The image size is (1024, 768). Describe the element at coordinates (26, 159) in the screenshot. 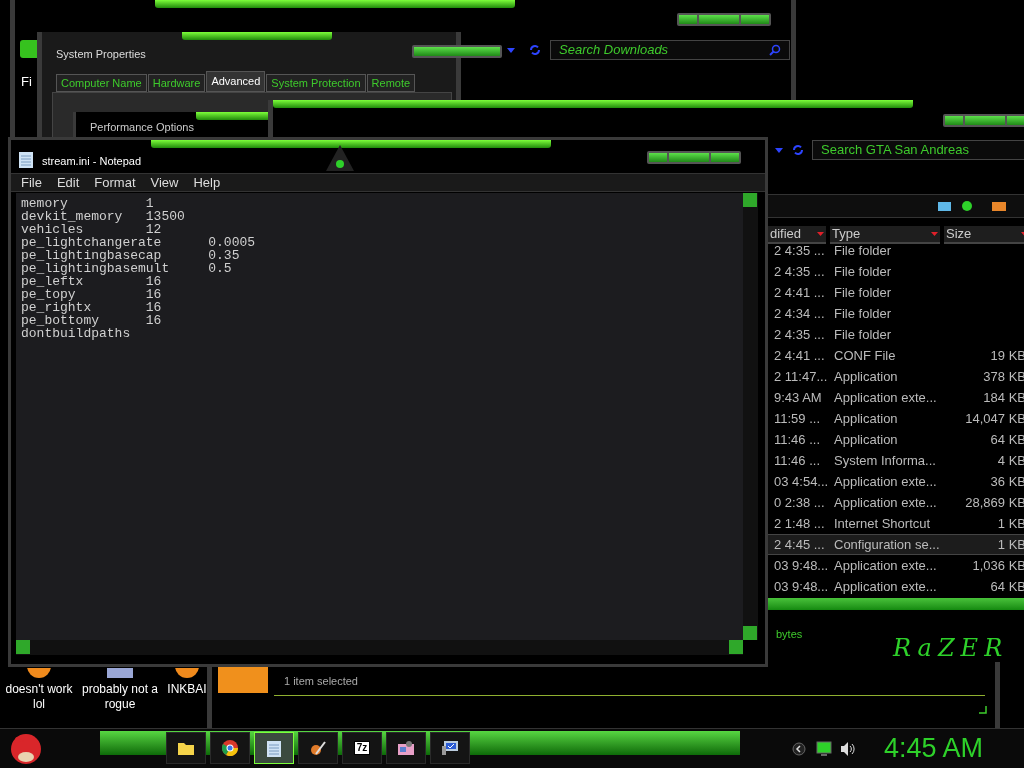

I see `notepad-icon` at that location.